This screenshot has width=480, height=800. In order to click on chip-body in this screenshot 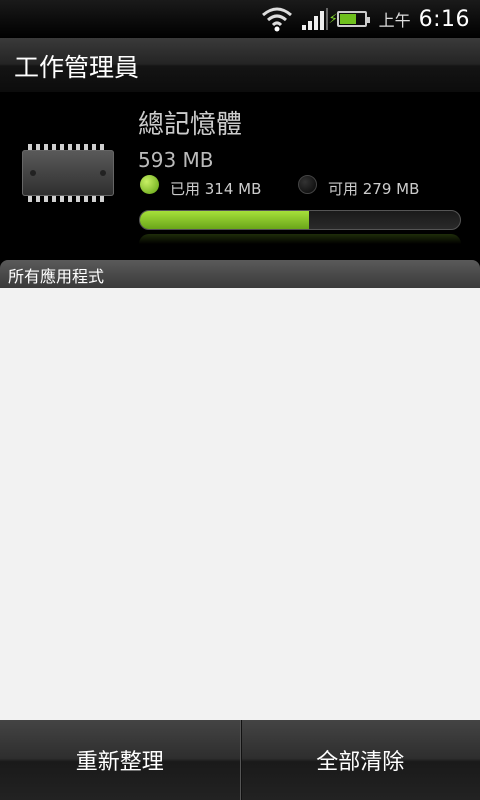, I will do `click(68, 173)`.